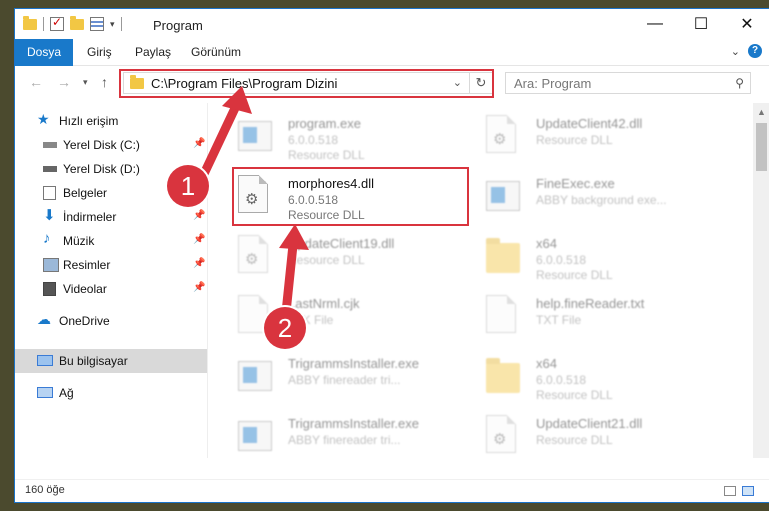 The height and width of the screenshot is (511, 769). Describe the element at coordinates (285, 328) in the screenshot. I see `step-2-badge: 2` at that location.